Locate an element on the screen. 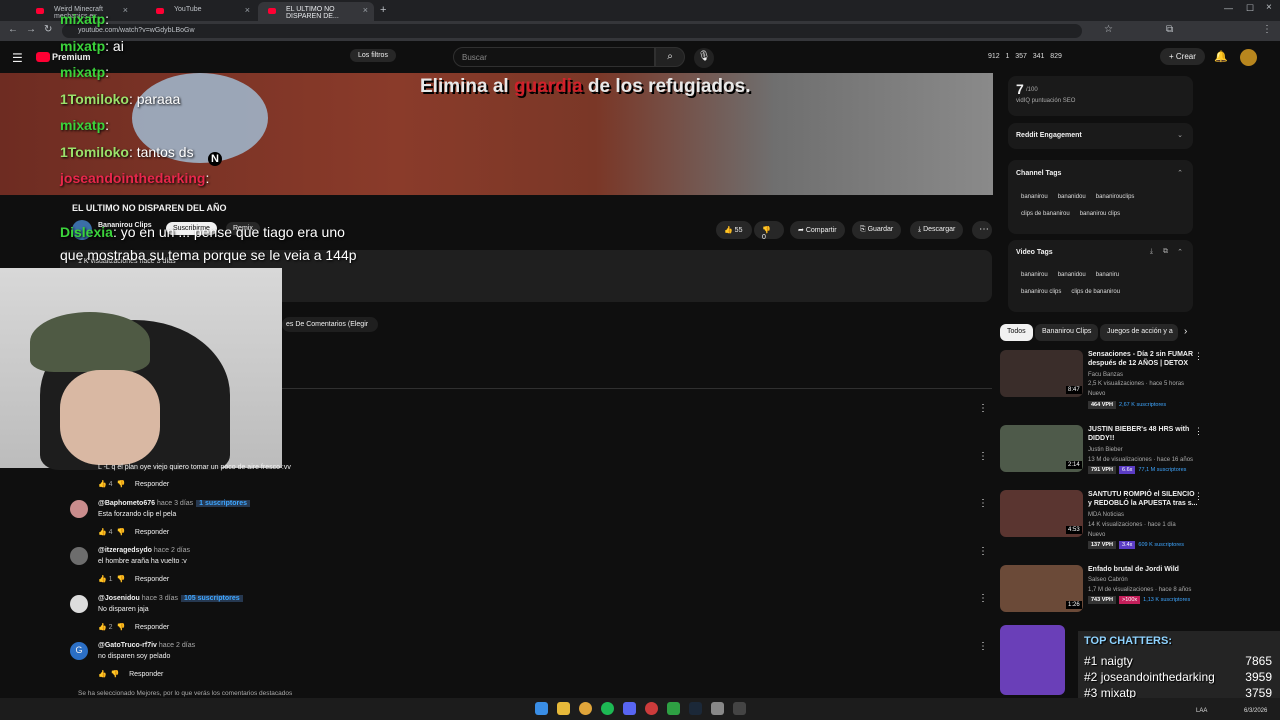 Image resolution: width=1280 pixels, height=720 pixels. steam-icon is located at coordinates (695, 708).